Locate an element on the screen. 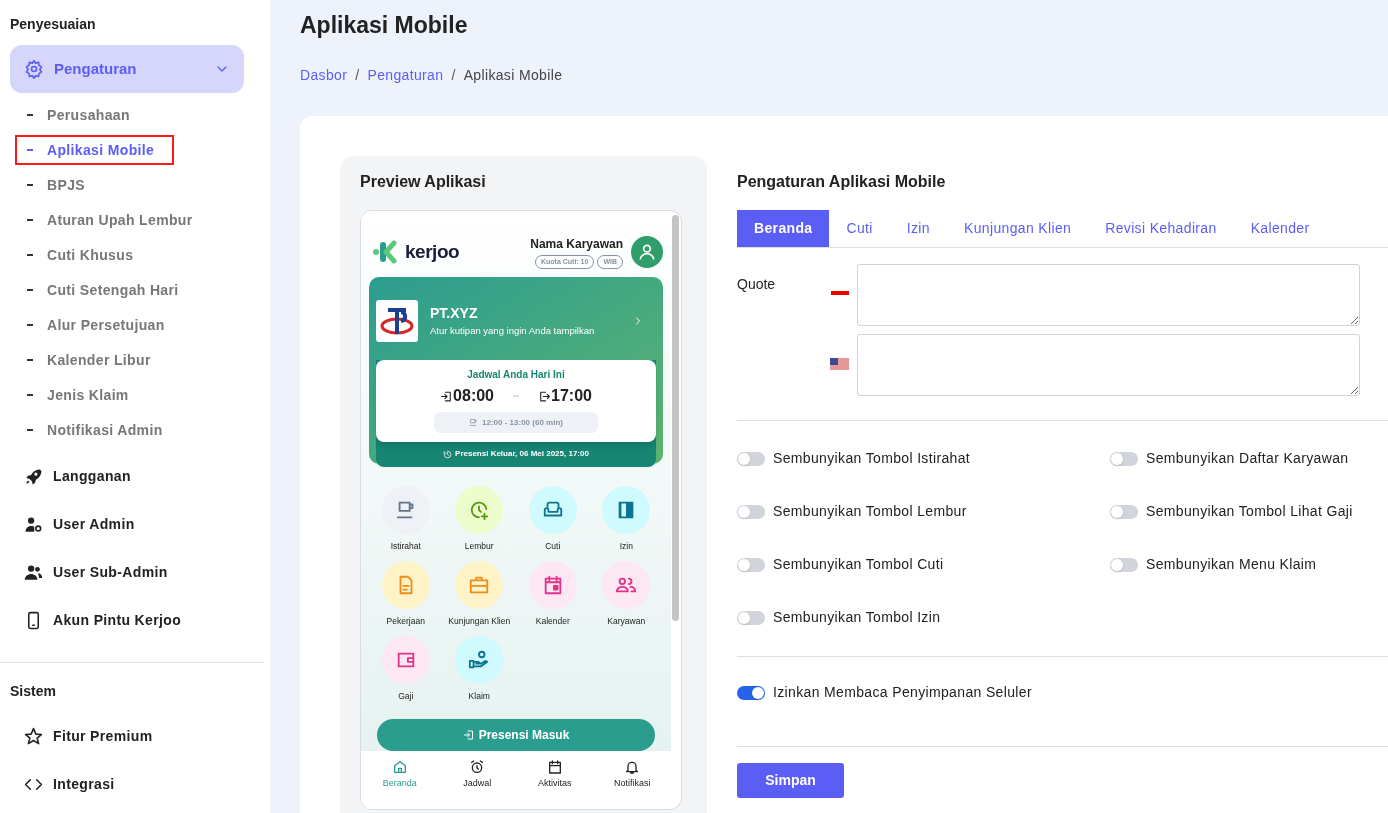  menu-link: User Sub-Admin is located at coordinates (135, 572).